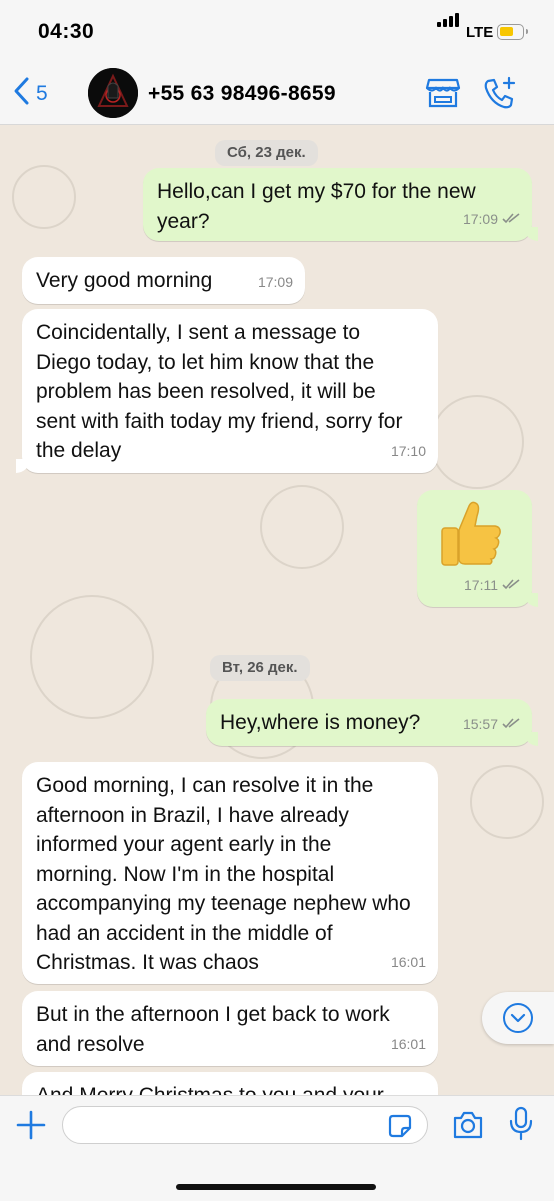 Image resolution: width=554 pixels, height=1201 pixels. I want to click on thumbs-up-icon, so click(471, 537).